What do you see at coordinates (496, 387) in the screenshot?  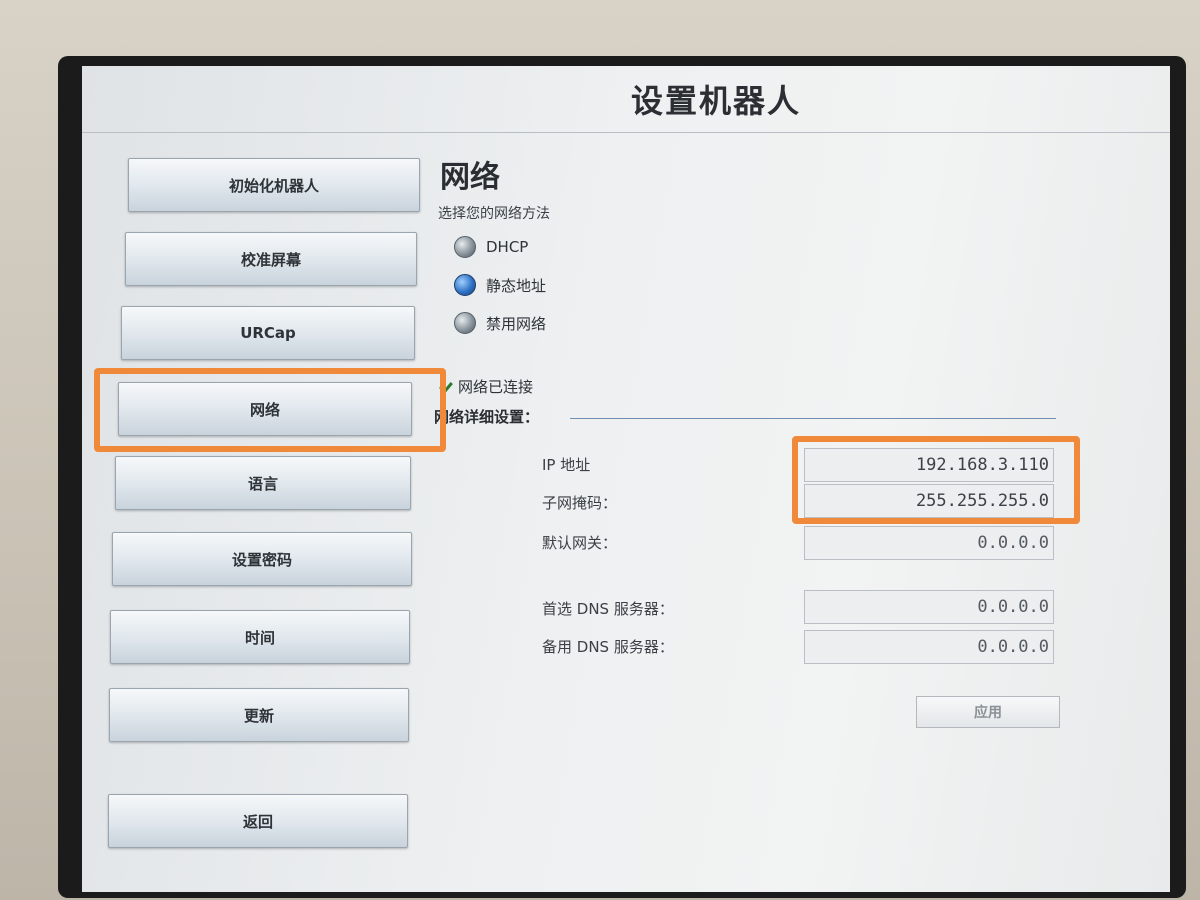 I see `network-status-text: 网络已连接` at bounding box center [496, 387].